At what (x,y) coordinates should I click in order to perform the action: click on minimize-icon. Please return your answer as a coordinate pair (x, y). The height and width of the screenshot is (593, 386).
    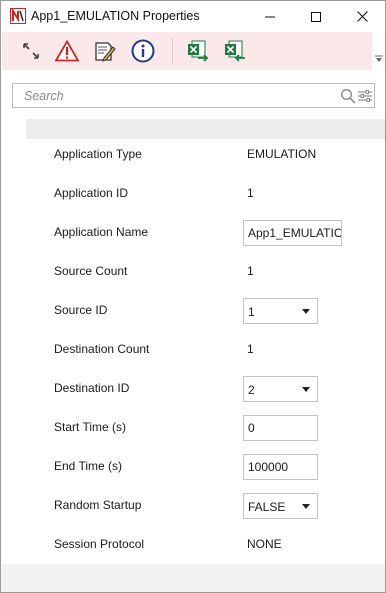
    Looking at the image, I should click on (270, 16).